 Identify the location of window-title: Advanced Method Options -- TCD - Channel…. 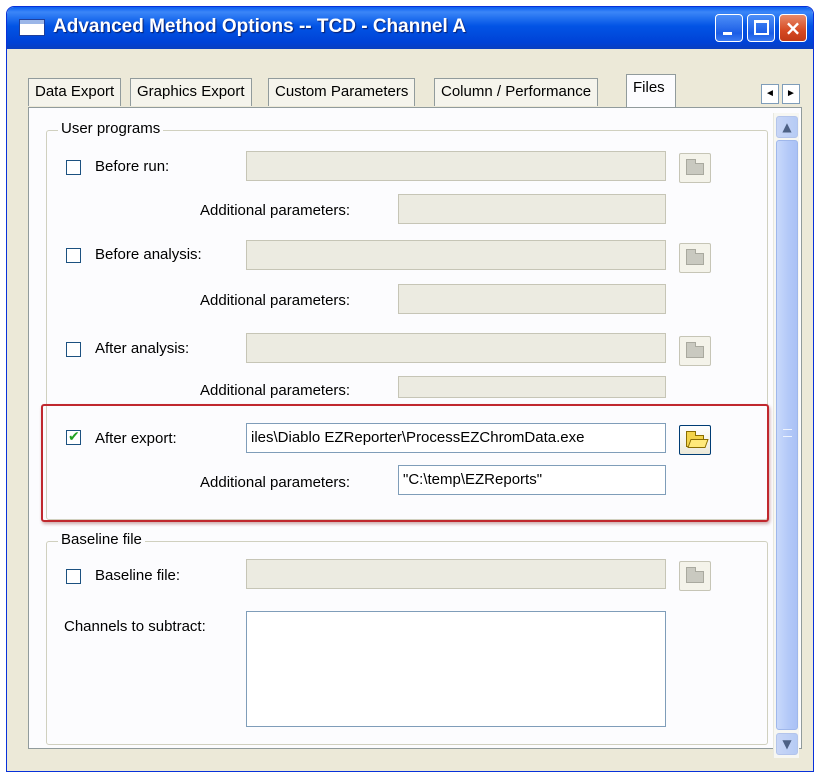
(260, 26).